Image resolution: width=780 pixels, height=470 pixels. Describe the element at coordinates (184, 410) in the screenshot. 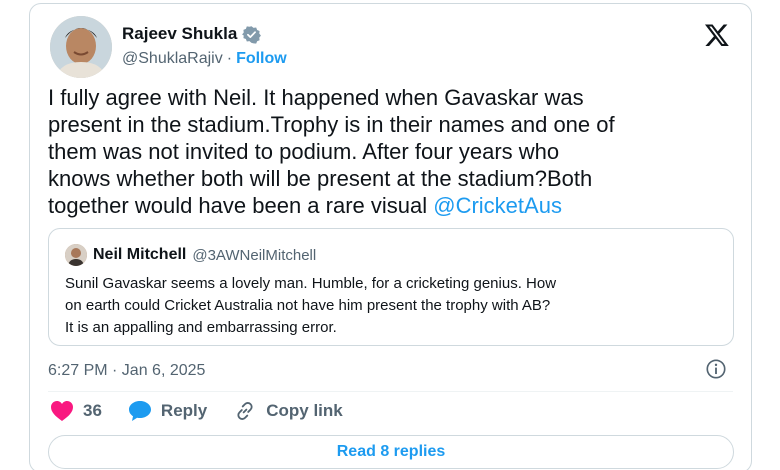

I see `reply-label: Reply` at that location.